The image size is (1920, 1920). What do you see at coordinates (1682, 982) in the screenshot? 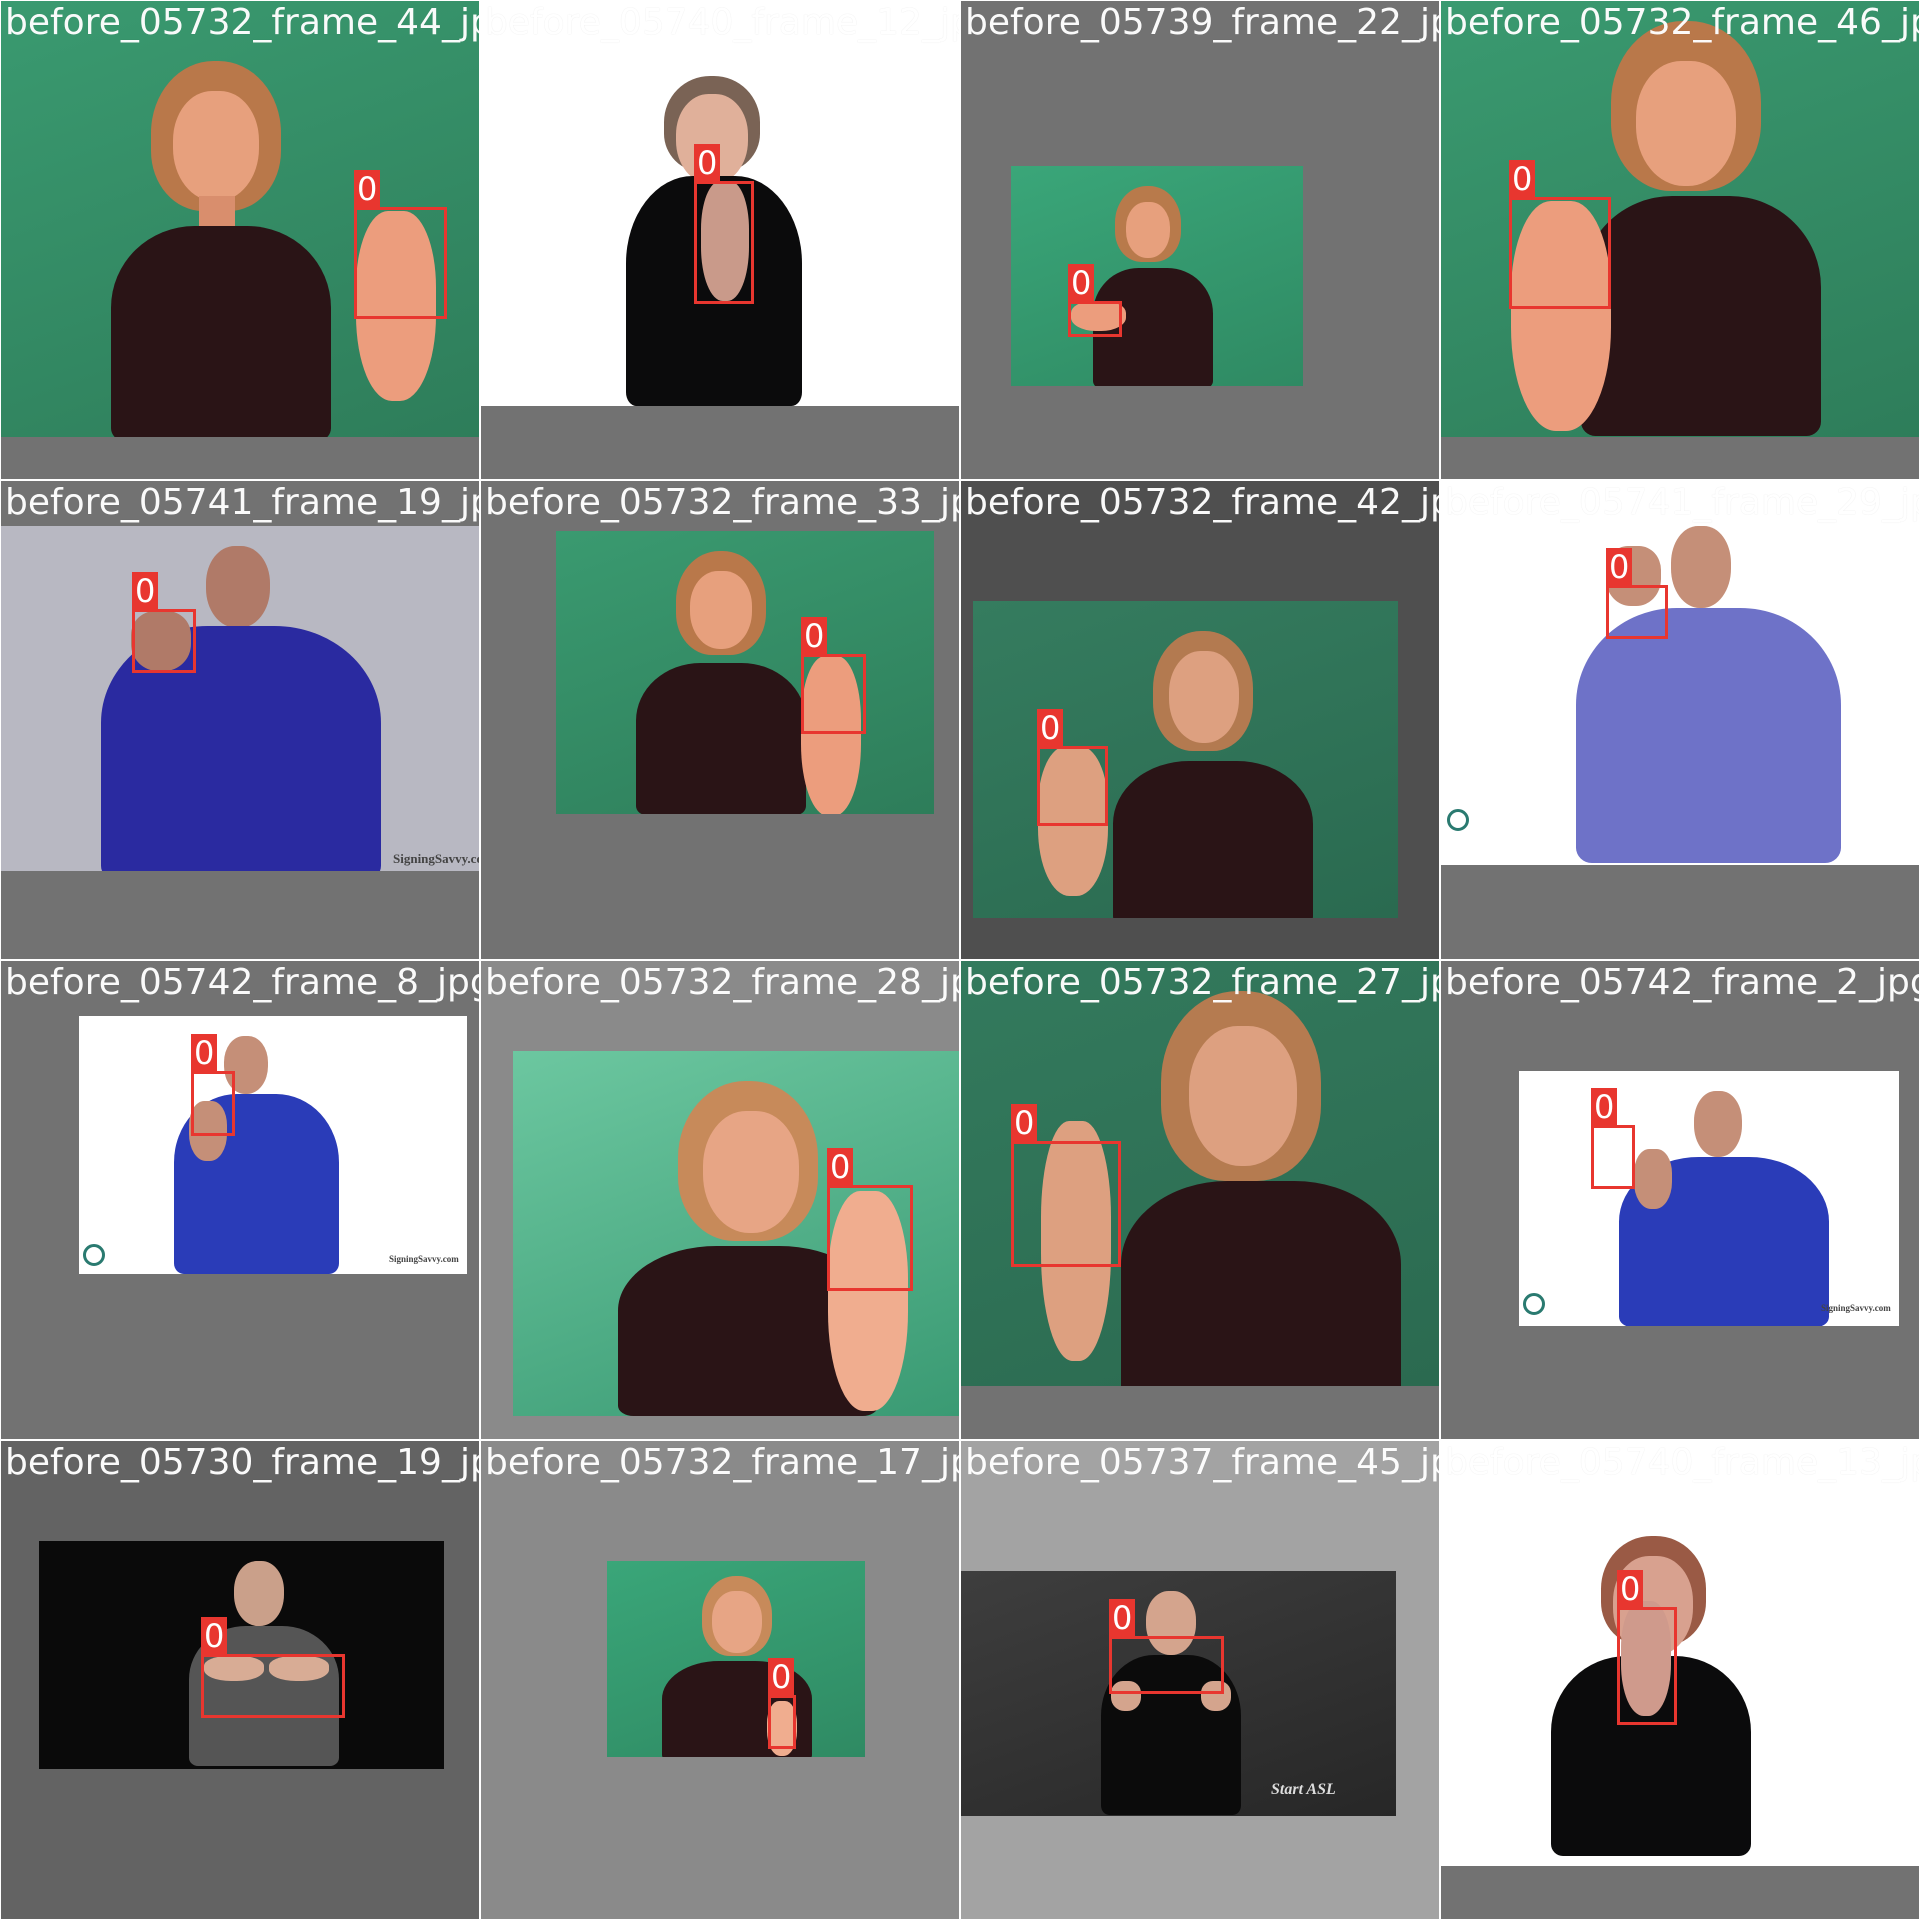
I see `tile-caption: before_05742_frame_2_jpg.` at bounding box center [1682, 982].